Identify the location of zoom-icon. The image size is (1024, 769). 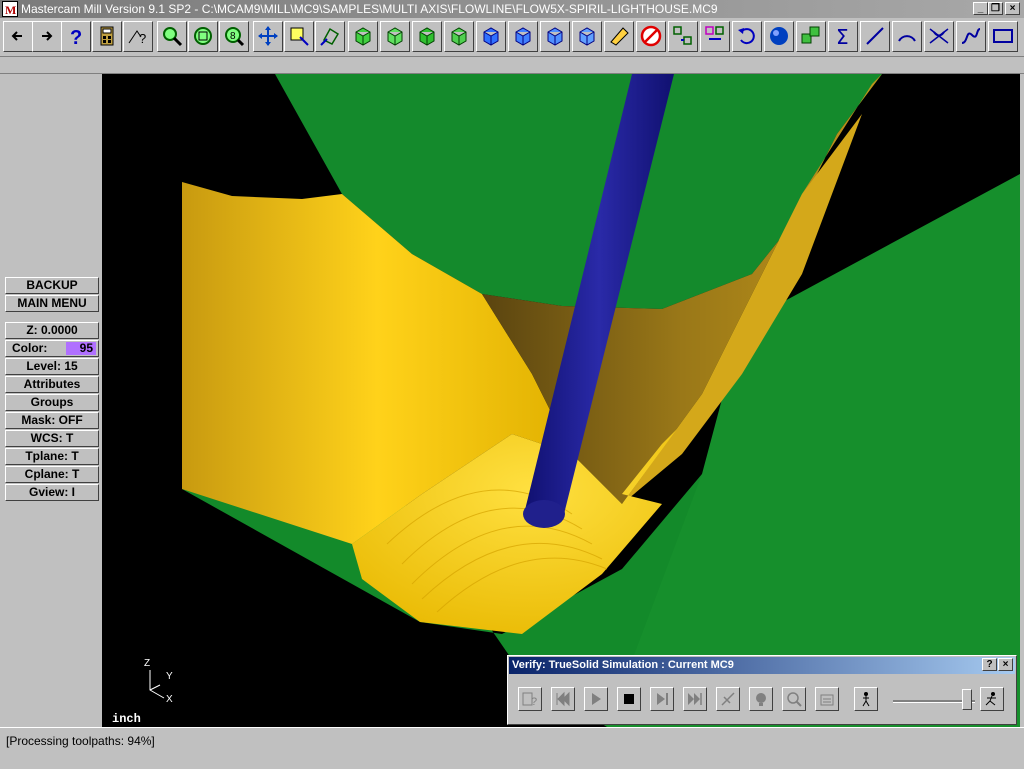
(172, 36).